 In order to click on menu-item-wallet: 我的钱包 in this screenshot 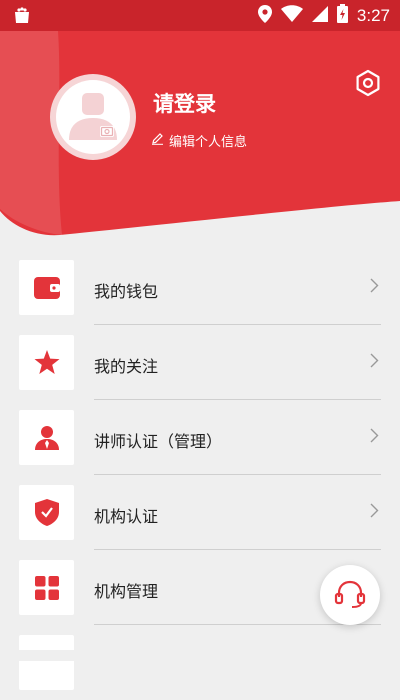, I will do `click(200, 287)`.